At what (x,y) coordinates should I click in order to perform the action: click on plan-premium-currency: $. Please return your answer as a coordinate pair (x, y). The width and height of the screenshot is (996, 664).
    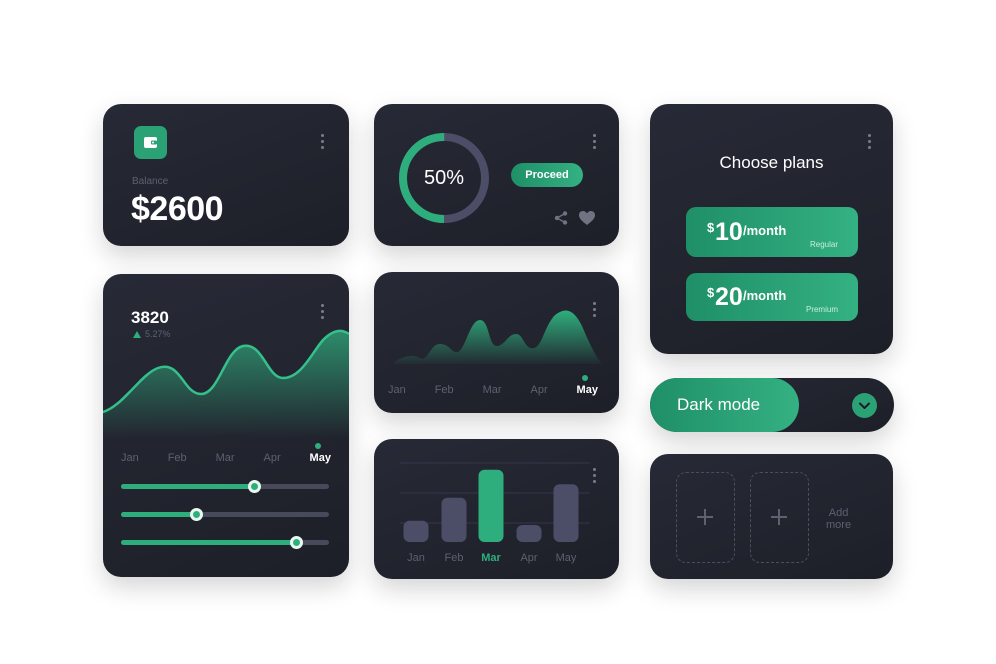
    Looking at the image, I should click on (711, 292).